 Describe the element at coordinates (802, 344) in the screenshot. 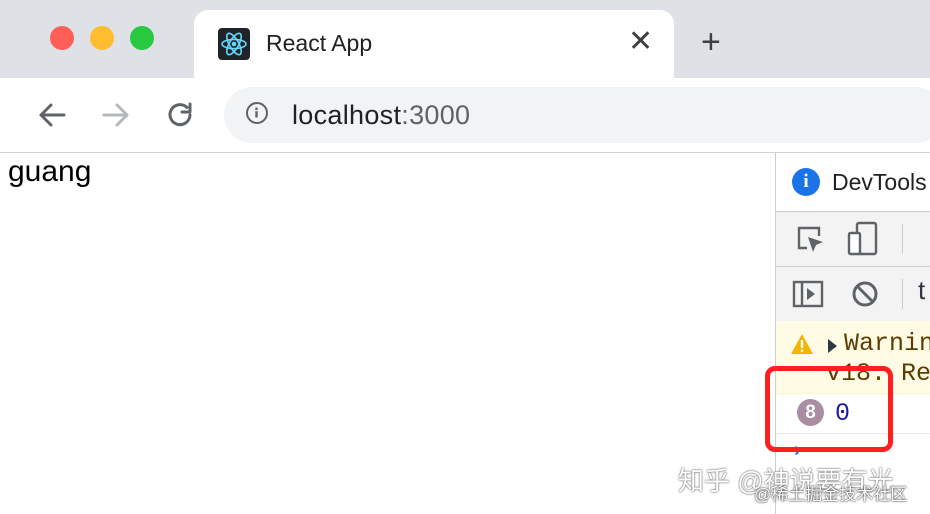

I see `warning-icon` at that location.